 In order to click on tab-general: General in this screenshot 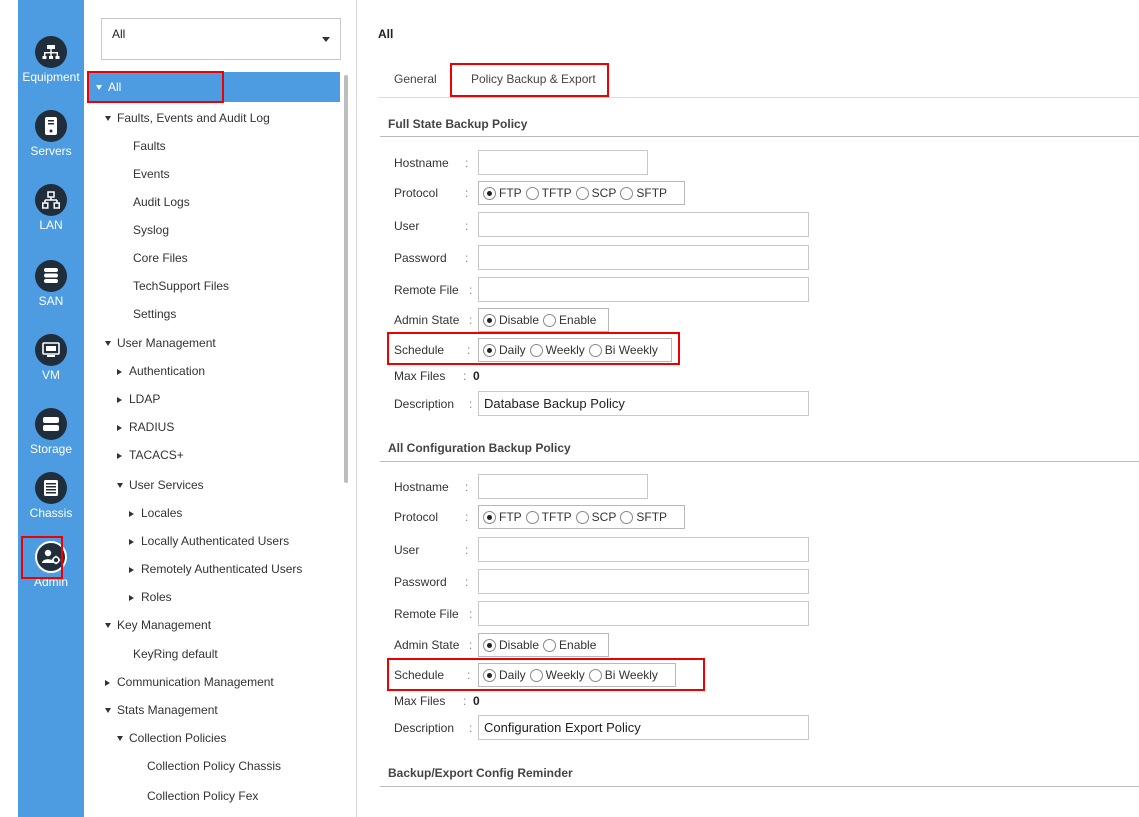, I will do `click(415, 79)`.